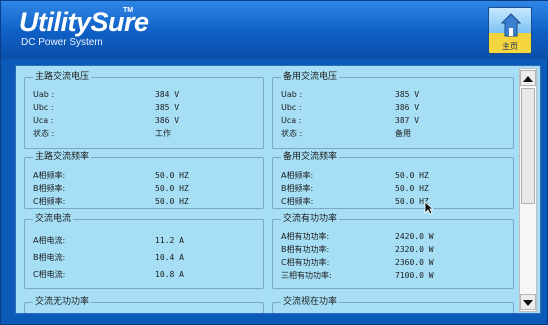  I want to click on panel-title: 主路交流电压, so click(62, 77).